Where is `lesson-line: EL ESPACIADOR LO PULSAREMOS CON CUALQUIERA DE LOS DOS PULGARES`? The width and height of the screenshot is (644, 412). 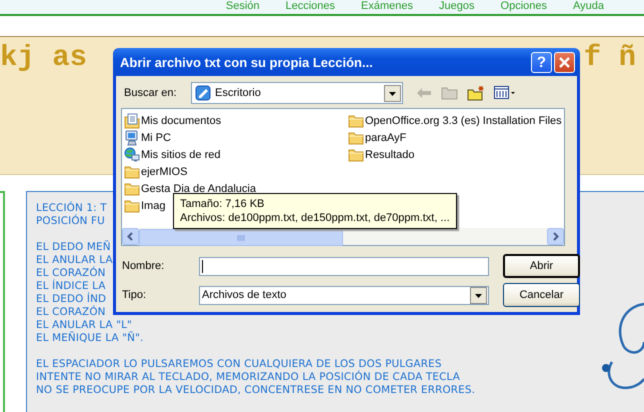
lesson-line: EL ESPACIADOR LO PULSAREMOS CON CUALQUIERA DE LOS DOS PULGARES is located at coordinates (239, 364).